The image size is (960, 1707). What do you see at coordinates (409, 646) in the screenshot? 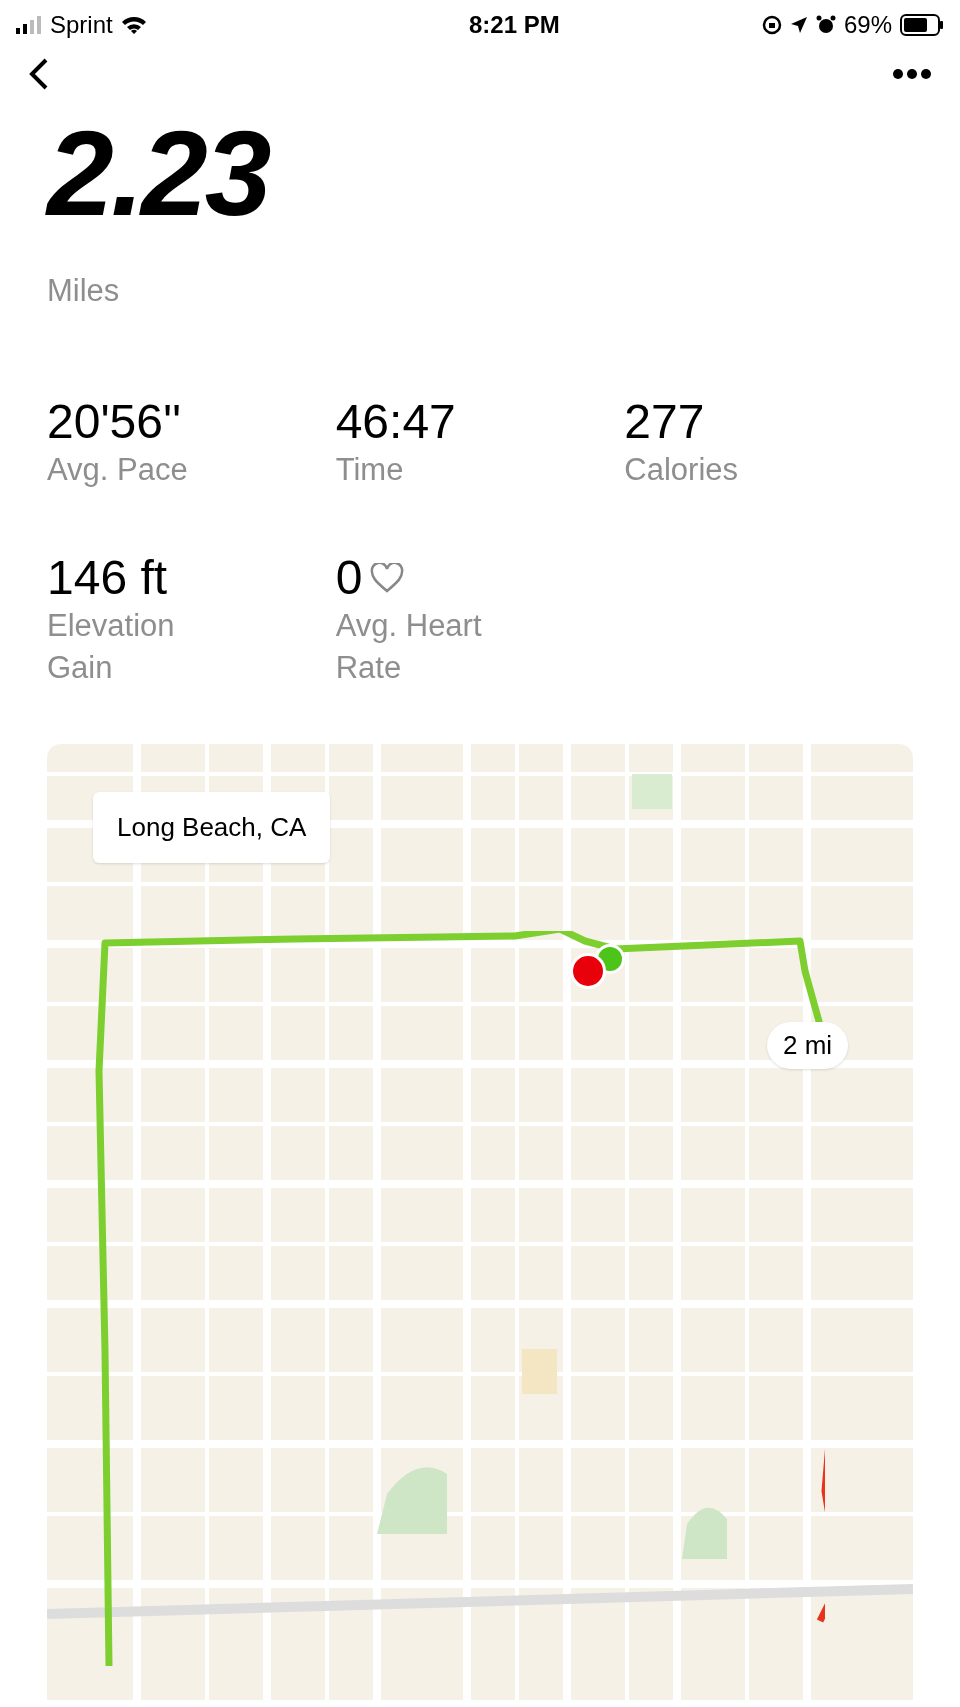
I see `stat-label: Avg. Heart Rate` at bounding box center [409, 646].